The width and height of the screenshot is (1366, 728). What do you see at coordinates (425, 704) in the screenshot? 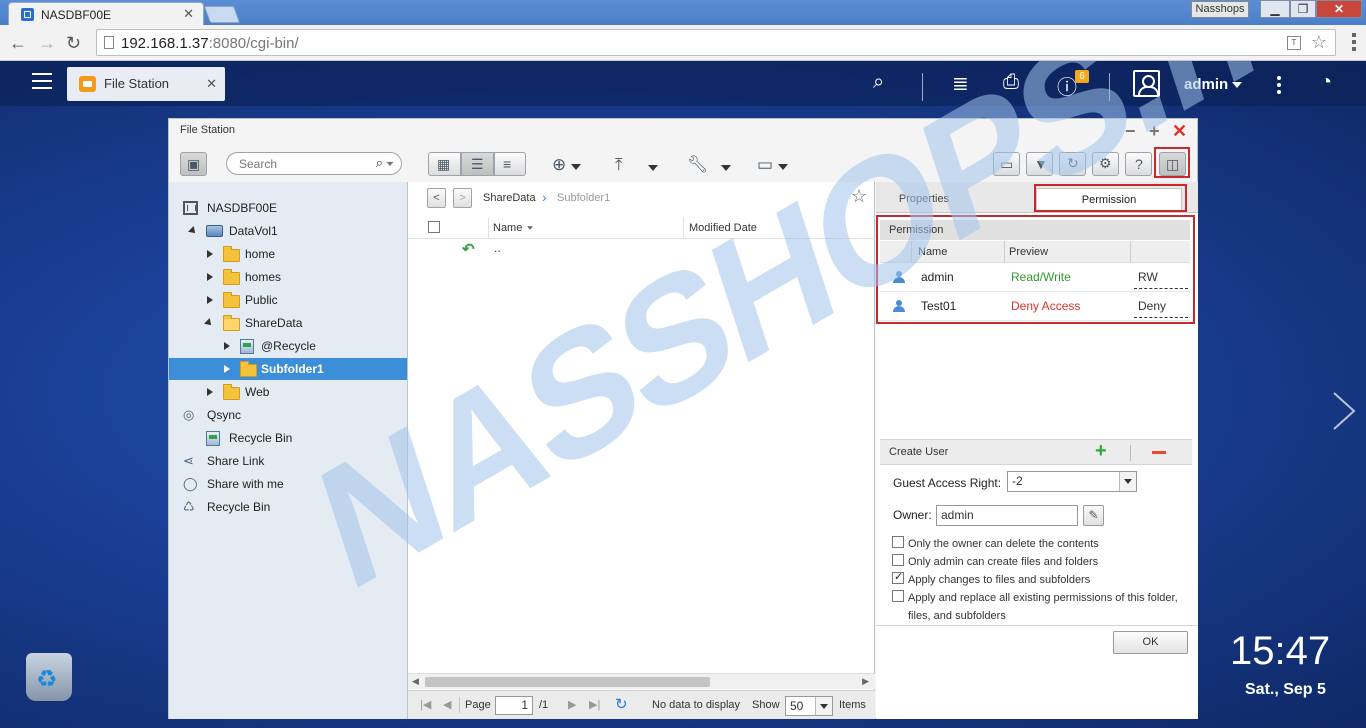
I see `first-page-icon: |◀` at bounding box center [425, 704].